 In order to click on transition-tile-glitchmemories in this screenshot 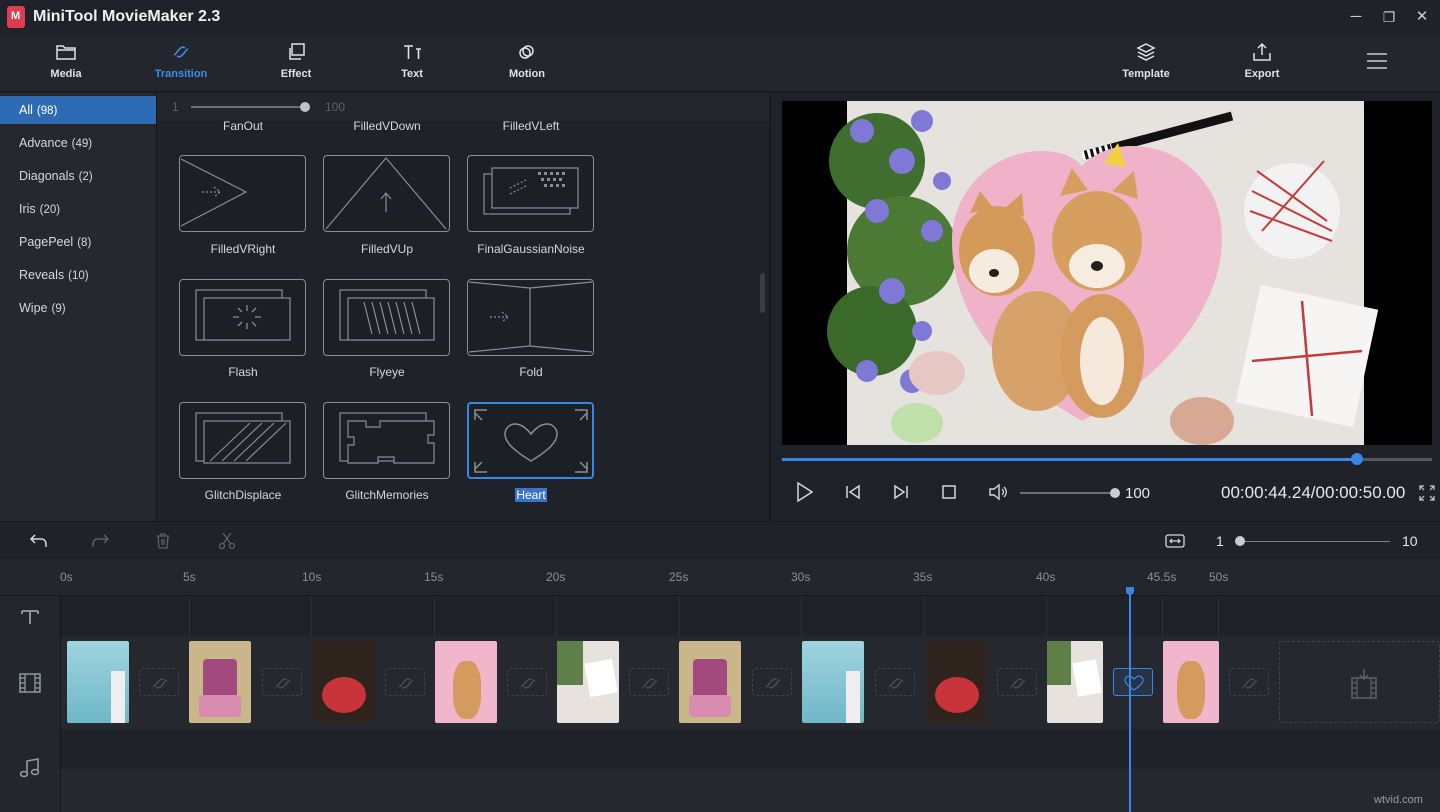, I will do `click(386, 440)`.